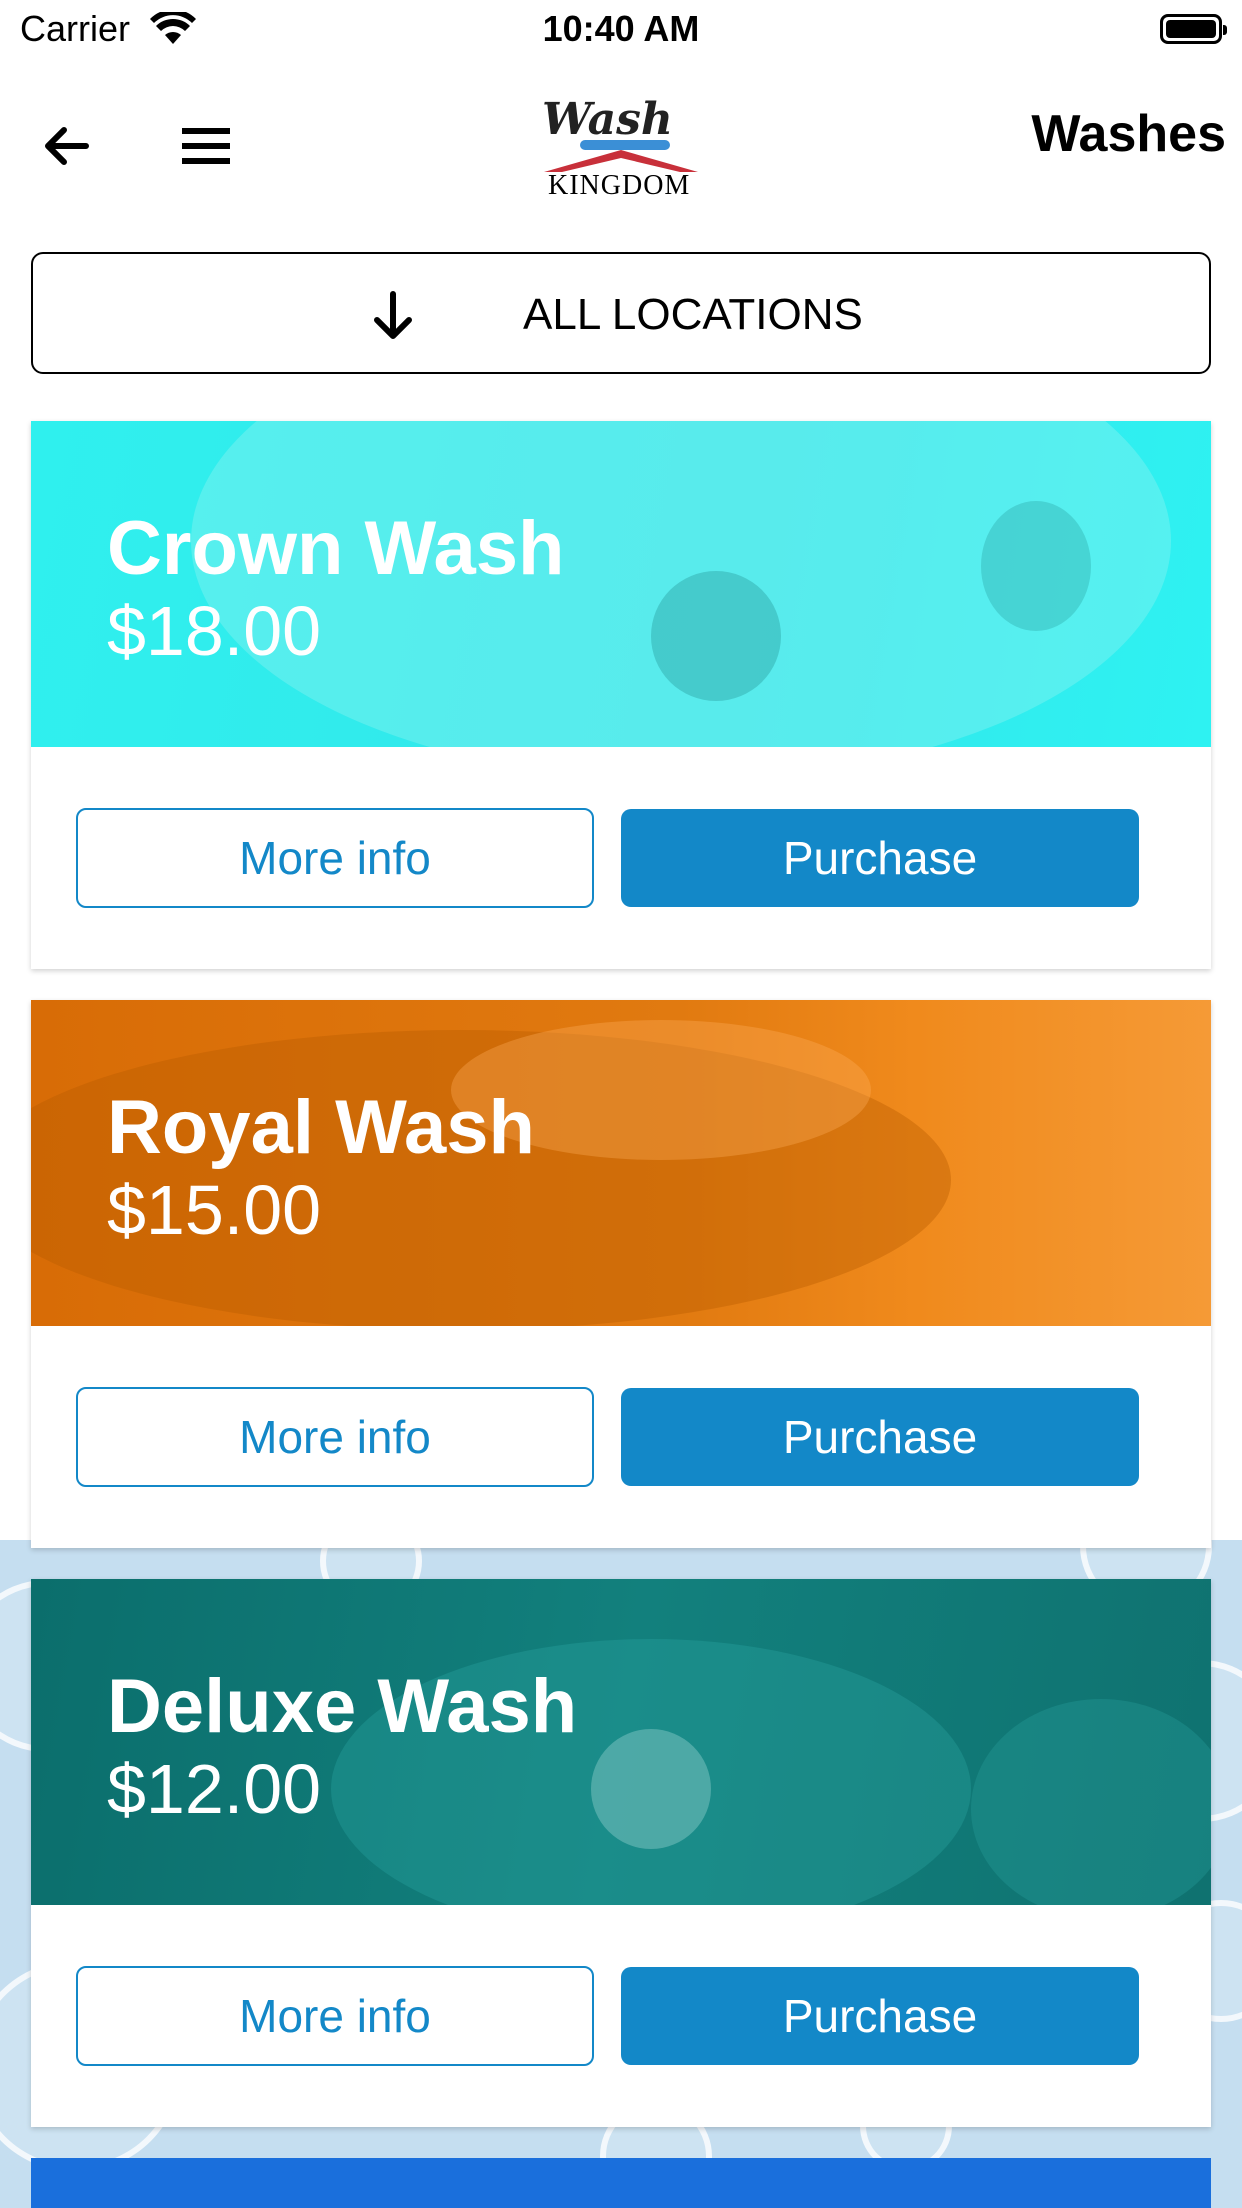 Image resolution: width=1242 pixels, height=2208 pixels. I want to click on next-wash-card-peek, so click(621, 2183).